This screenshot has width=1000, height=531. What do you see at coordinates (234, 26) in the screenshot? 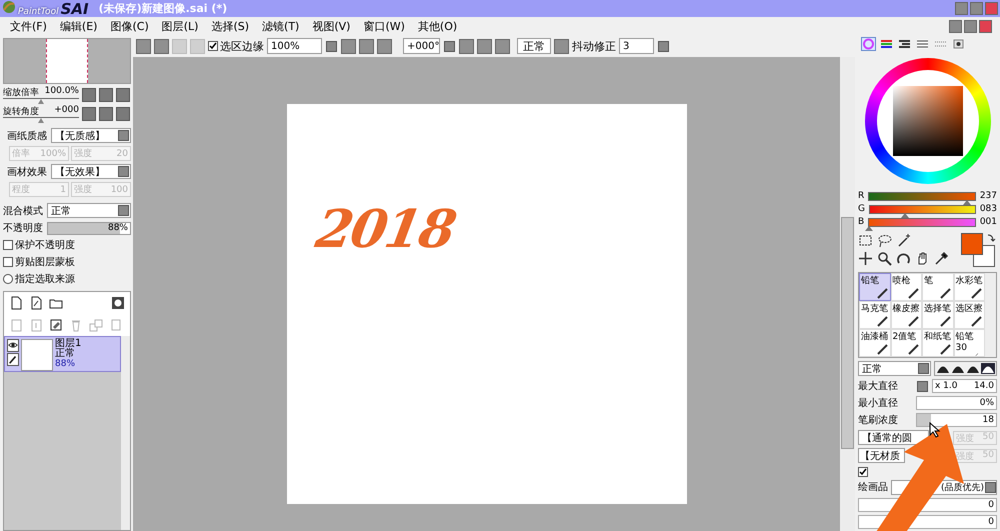
I see `menu-item: 选择(S)` at bounding box center [234, 26].